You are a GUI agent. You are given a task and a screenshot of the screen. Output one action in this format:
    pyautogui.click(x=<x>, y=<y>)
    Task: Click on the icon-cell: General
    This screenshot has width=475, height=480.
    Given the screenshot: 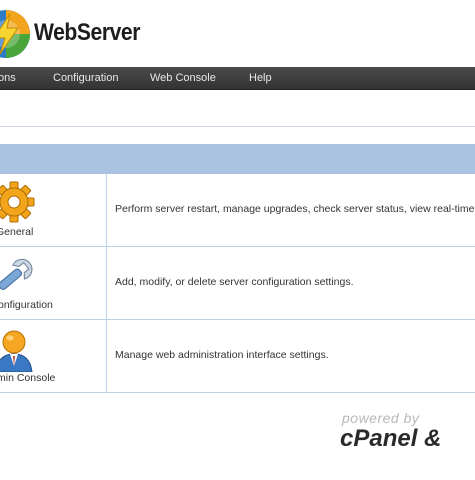 What is the action you would take?
    pyautogui.click(x=53, y=210)
    